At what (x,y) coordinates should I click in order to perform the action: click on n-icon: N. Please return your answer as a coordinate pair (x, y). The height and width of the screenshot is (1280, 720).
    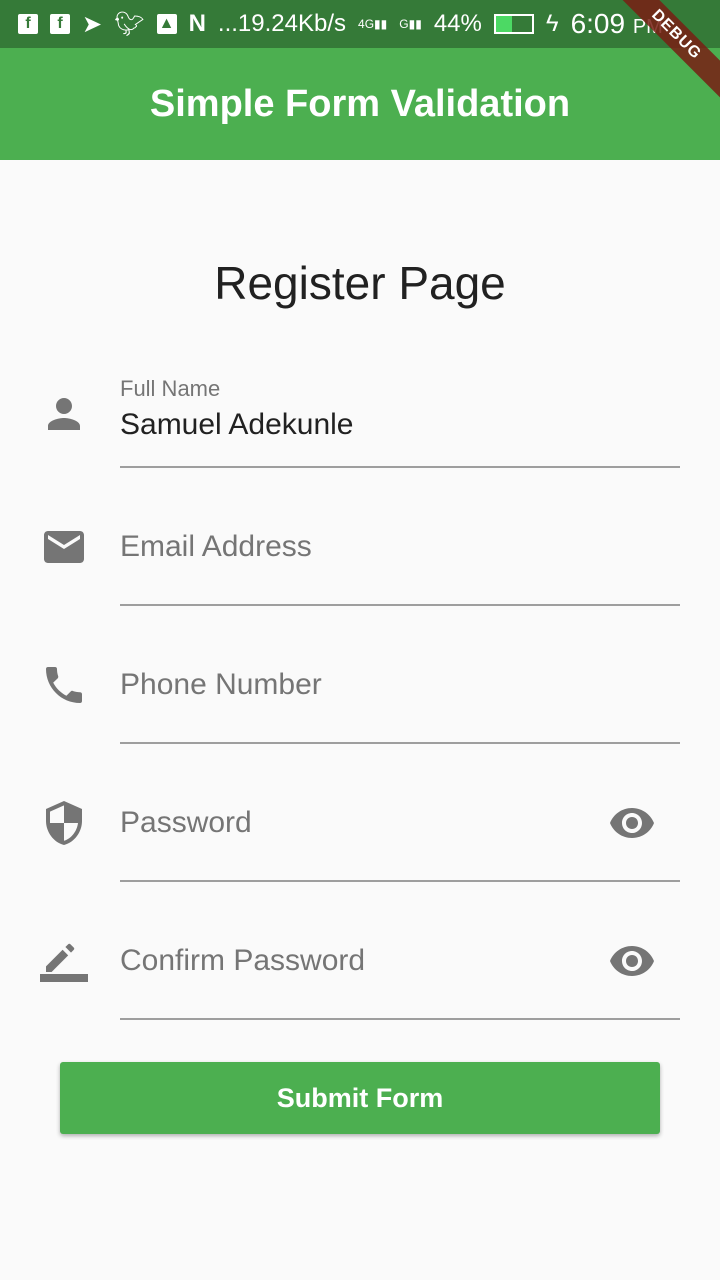
    Looking at the image, I should click on (197, 23).